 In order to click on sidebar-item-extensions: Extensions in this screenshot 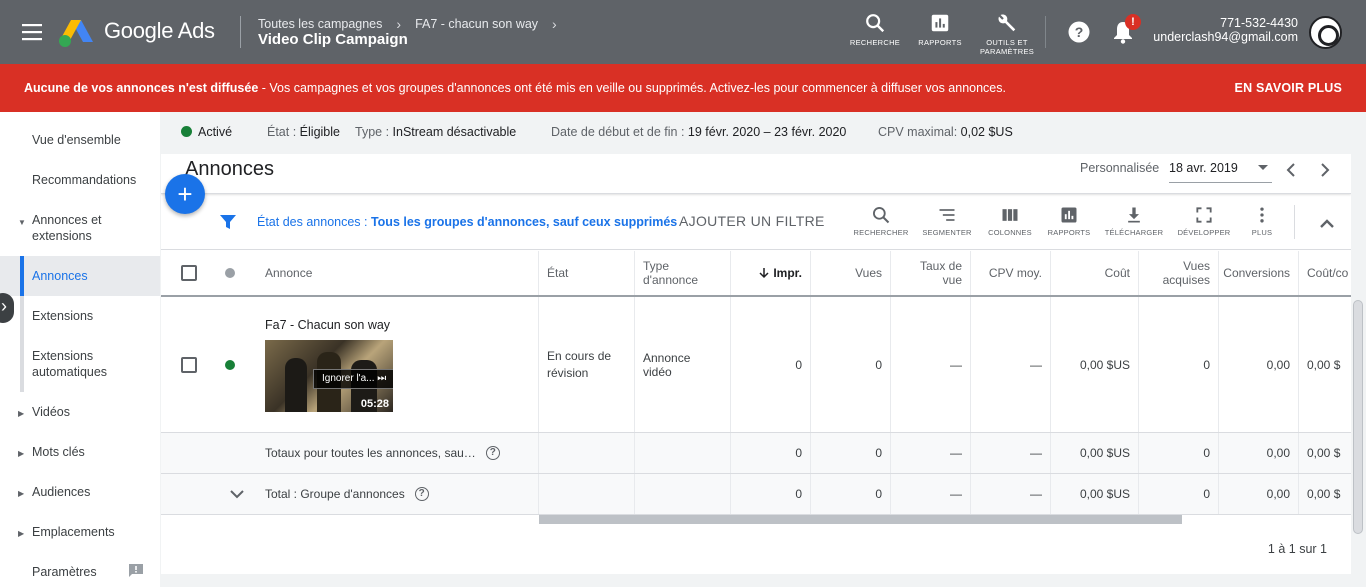, I will do `click(80, 316)`.